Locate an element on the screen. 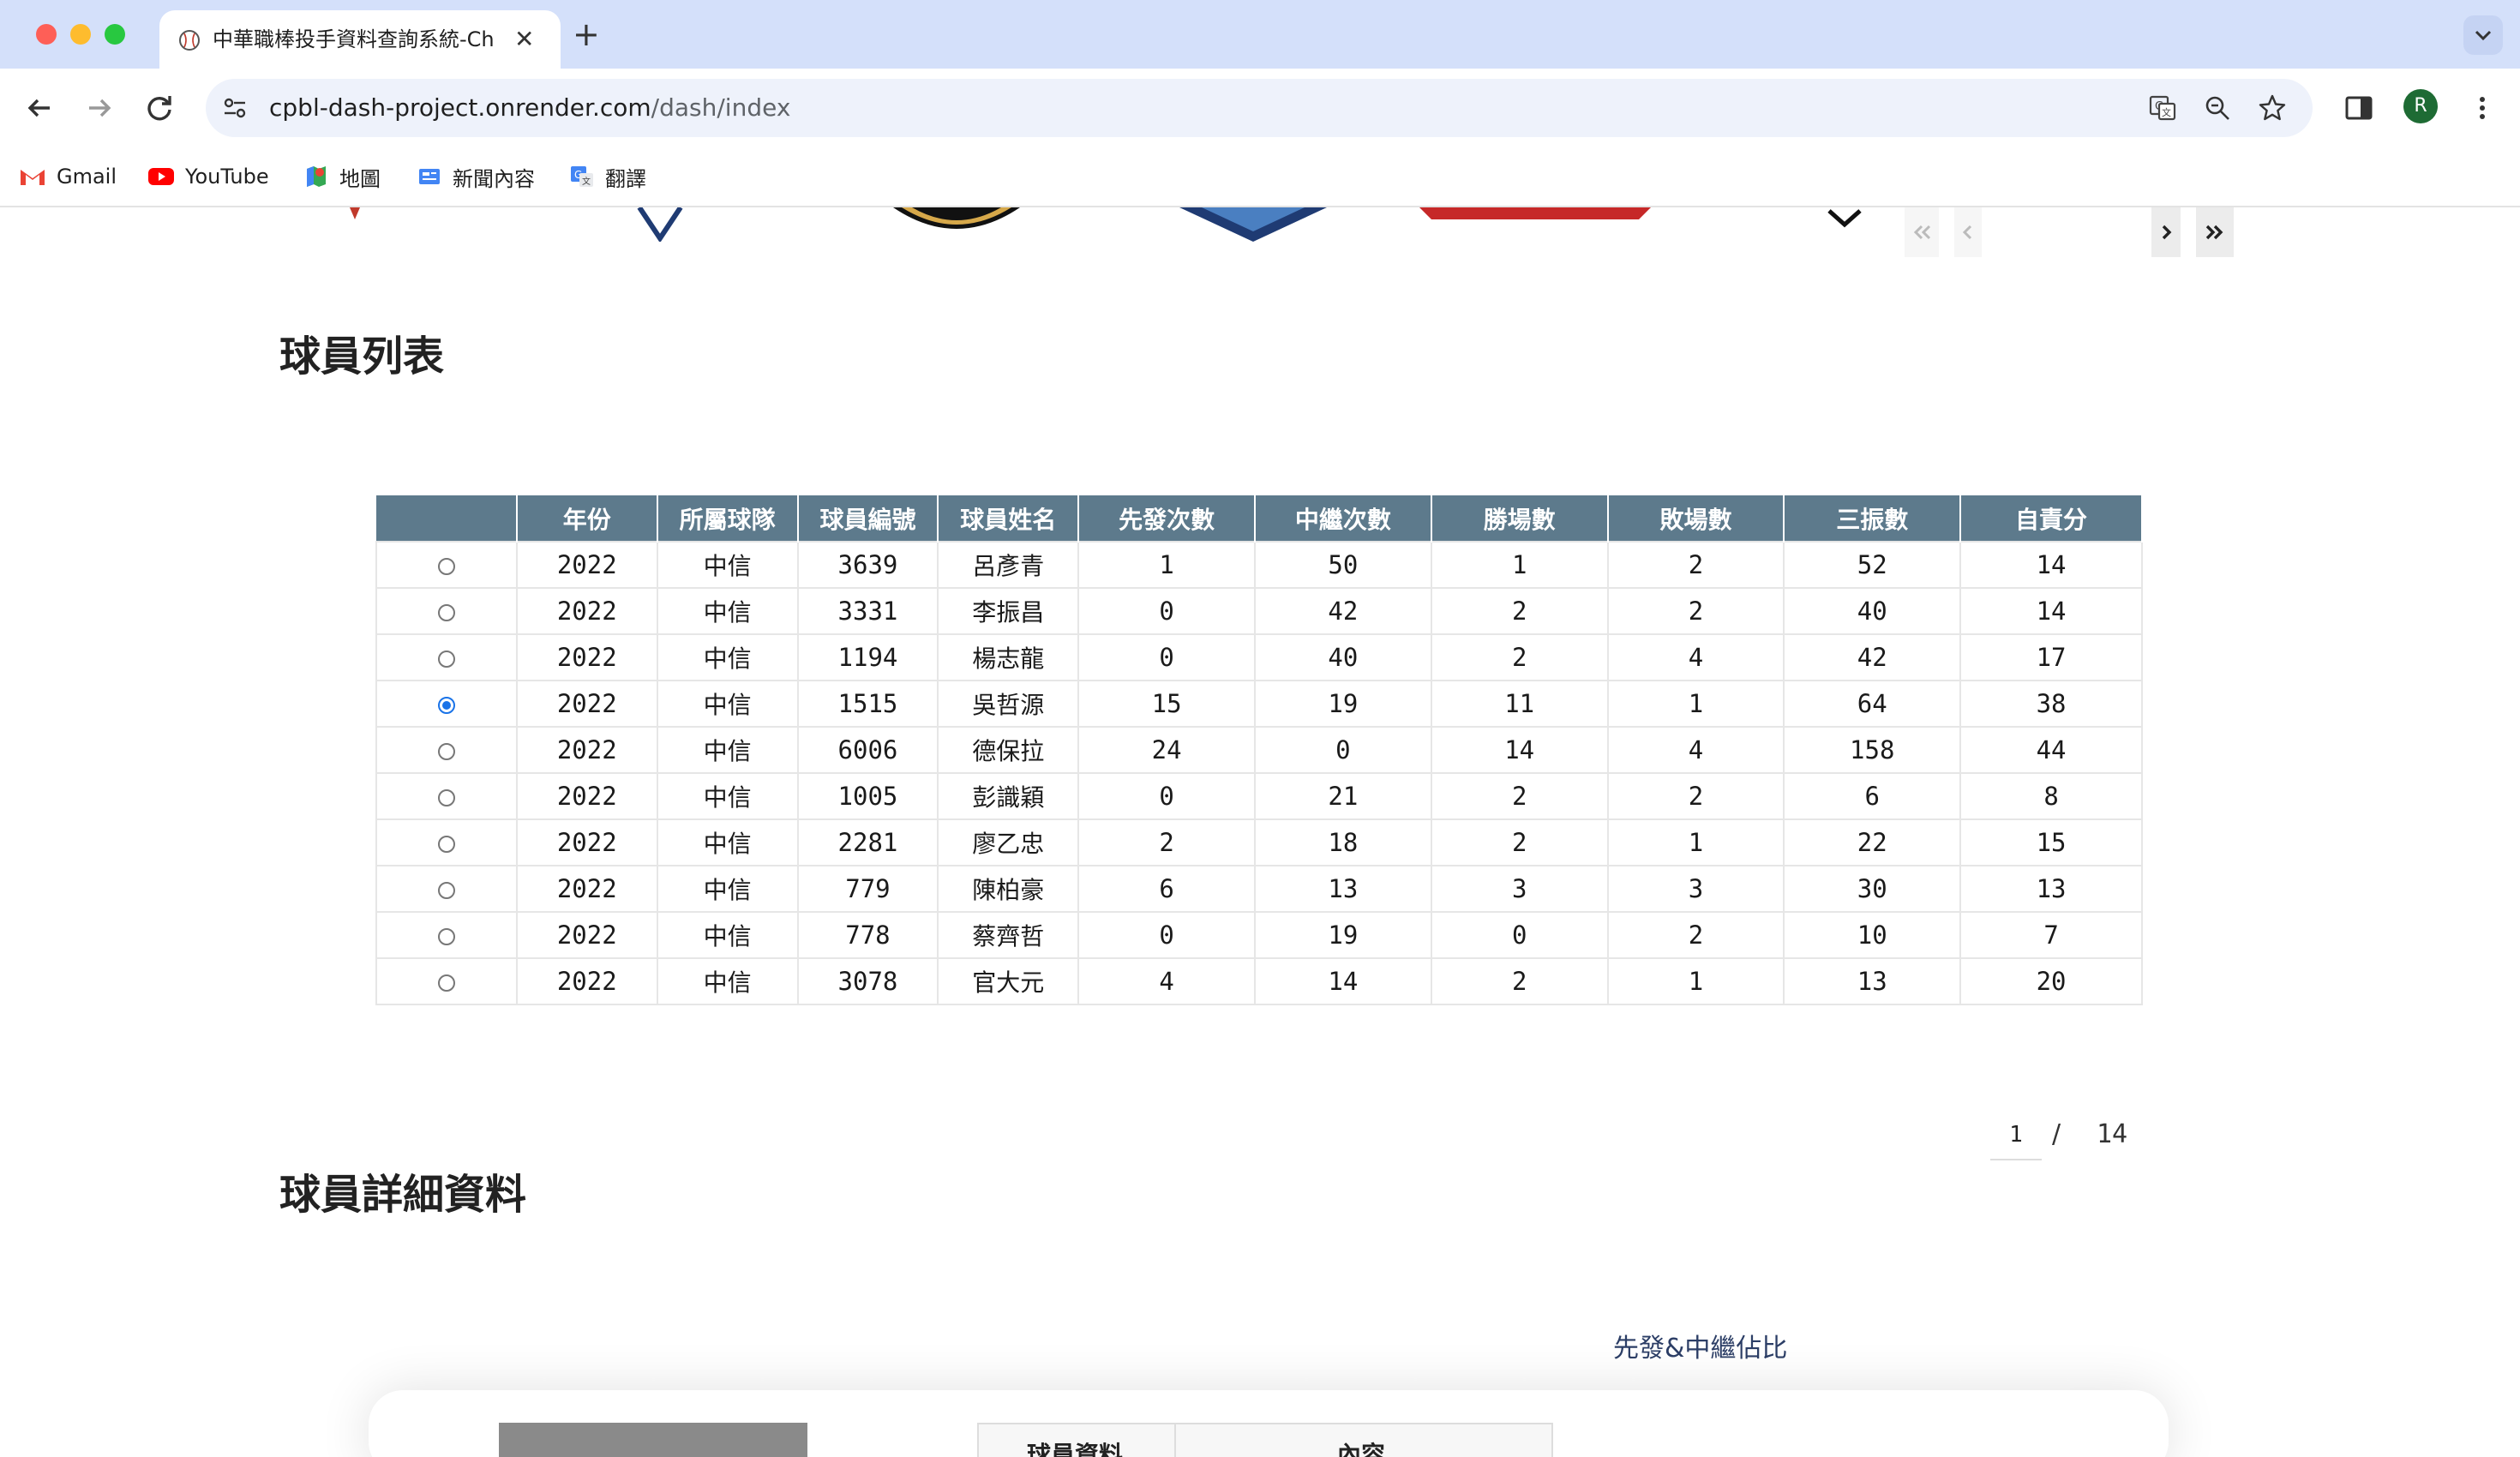 The width and height of the screenshot is (2520, 1457). table-cell: 彭識穎 is located at coordinates (1009, 796).